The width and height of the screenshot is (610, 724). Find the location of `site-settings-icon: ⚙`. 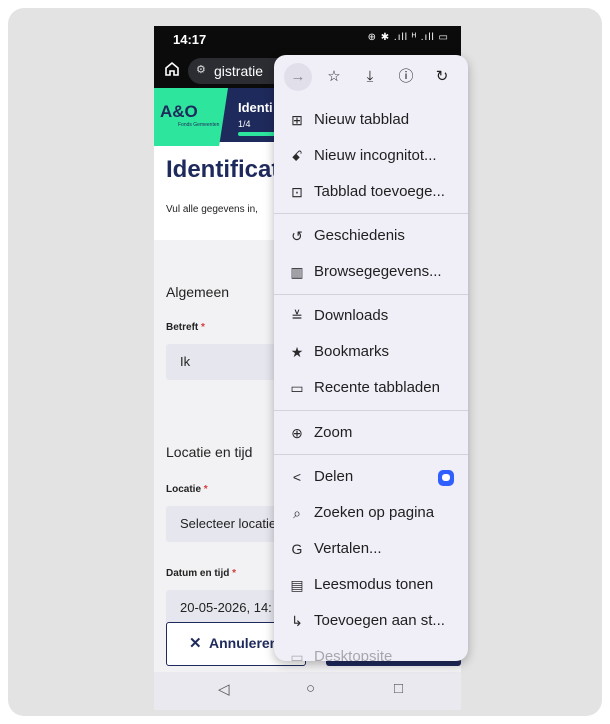

site-settings-icon: ⚙ is located at coordinates (201, 69).